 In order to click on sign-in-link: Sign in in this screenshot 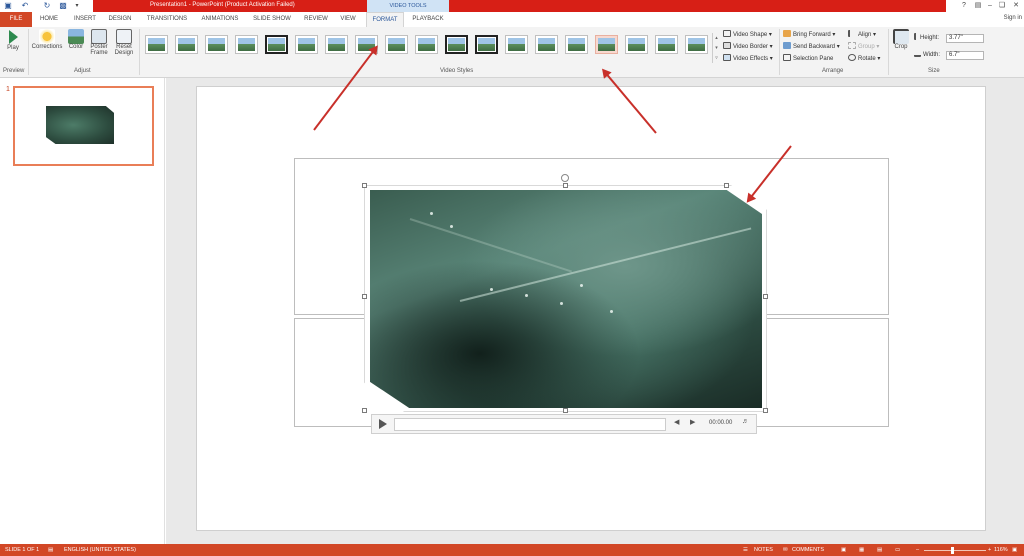, I will do `click(1013, 18)`.